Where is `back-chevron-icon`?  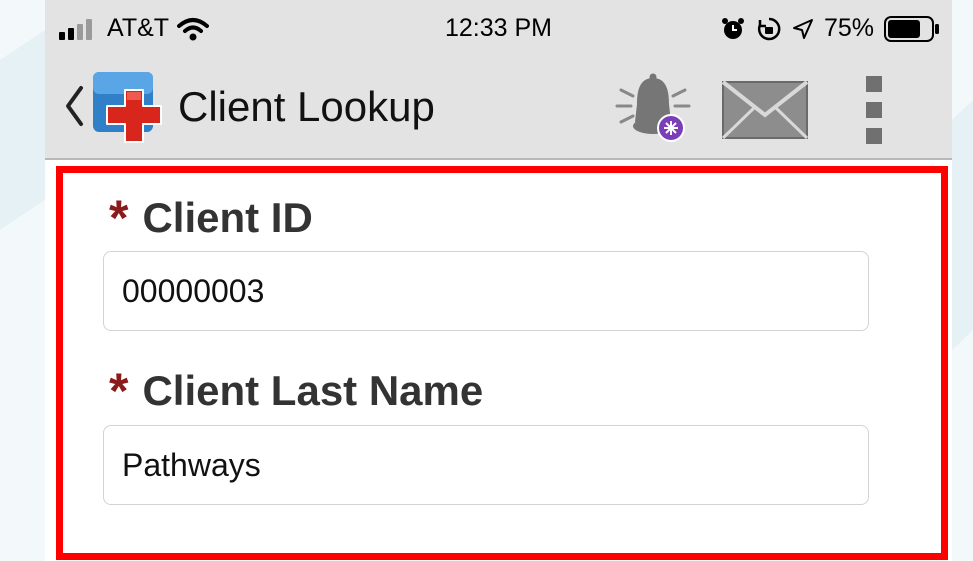 back-chevron-icon is located at coordinates (74, 106).